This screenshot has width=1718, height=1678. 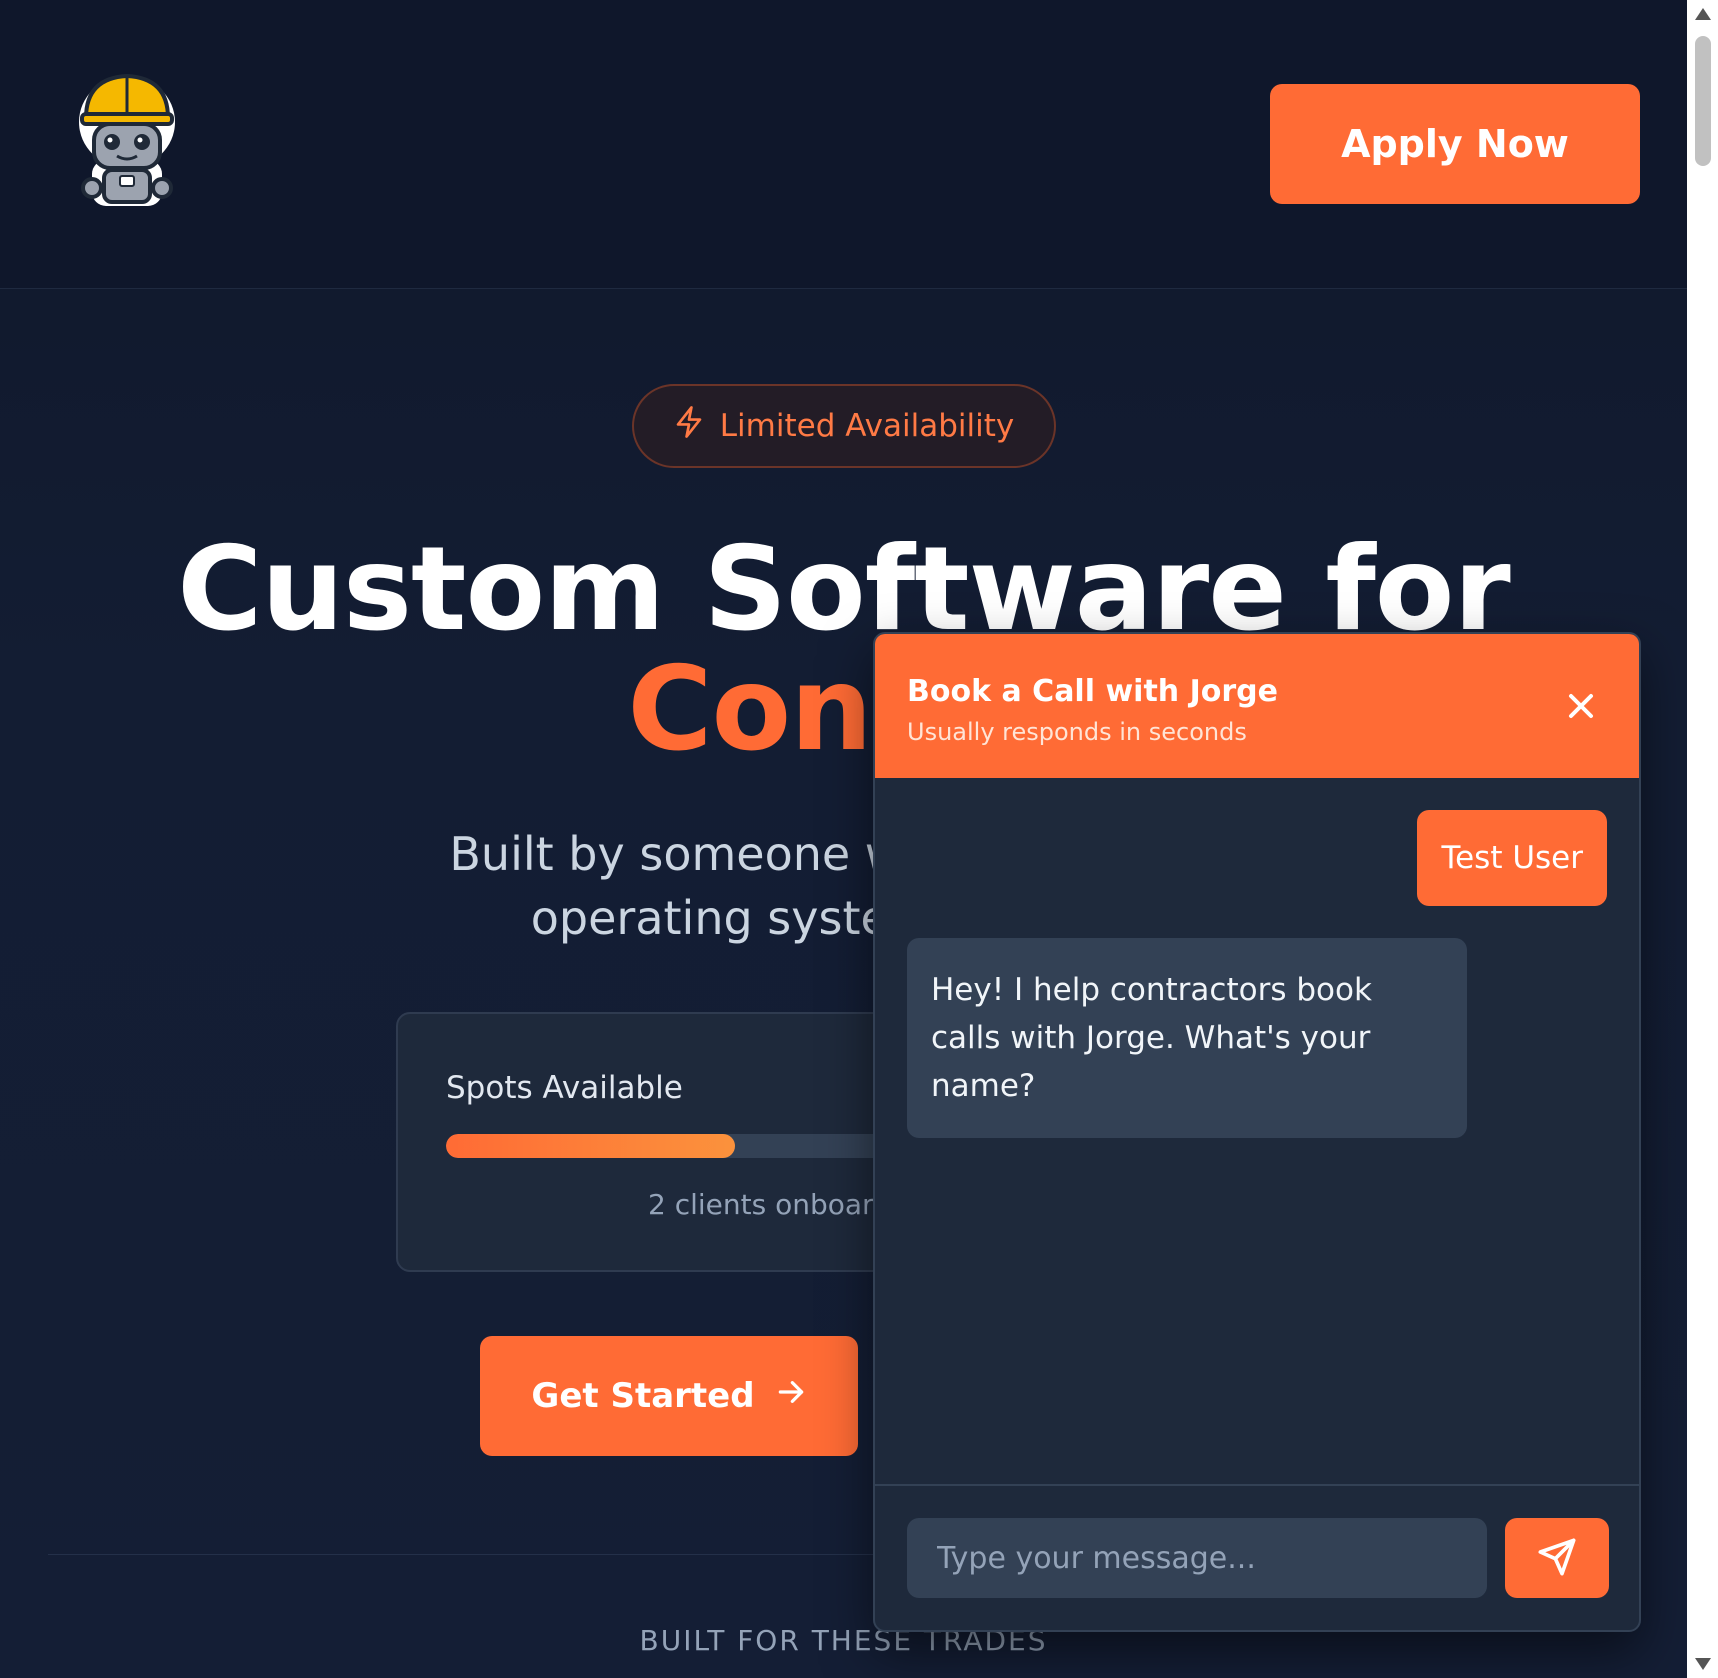 What do you see at coordinates (689, 426) in the screenshot?
I see `lightning-icon` at bounding box center [689, 426].